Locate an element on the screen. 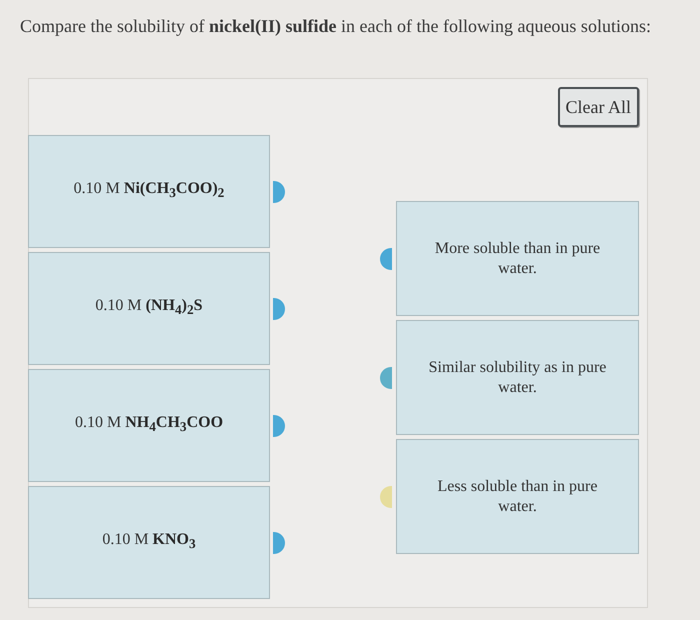  solution-card: 0.10 M (NH$_{4}$)$_{2}$S is located at coordinates (149, 308).